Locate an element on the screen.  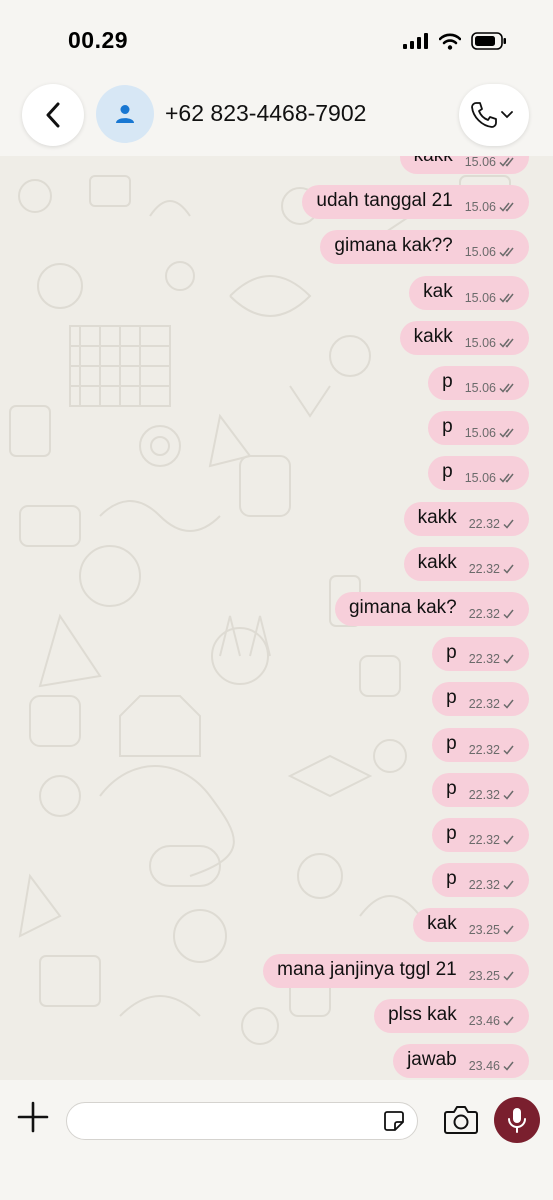
contact-name: +62 823-4468-7902 is located at coordinates (265, 113).